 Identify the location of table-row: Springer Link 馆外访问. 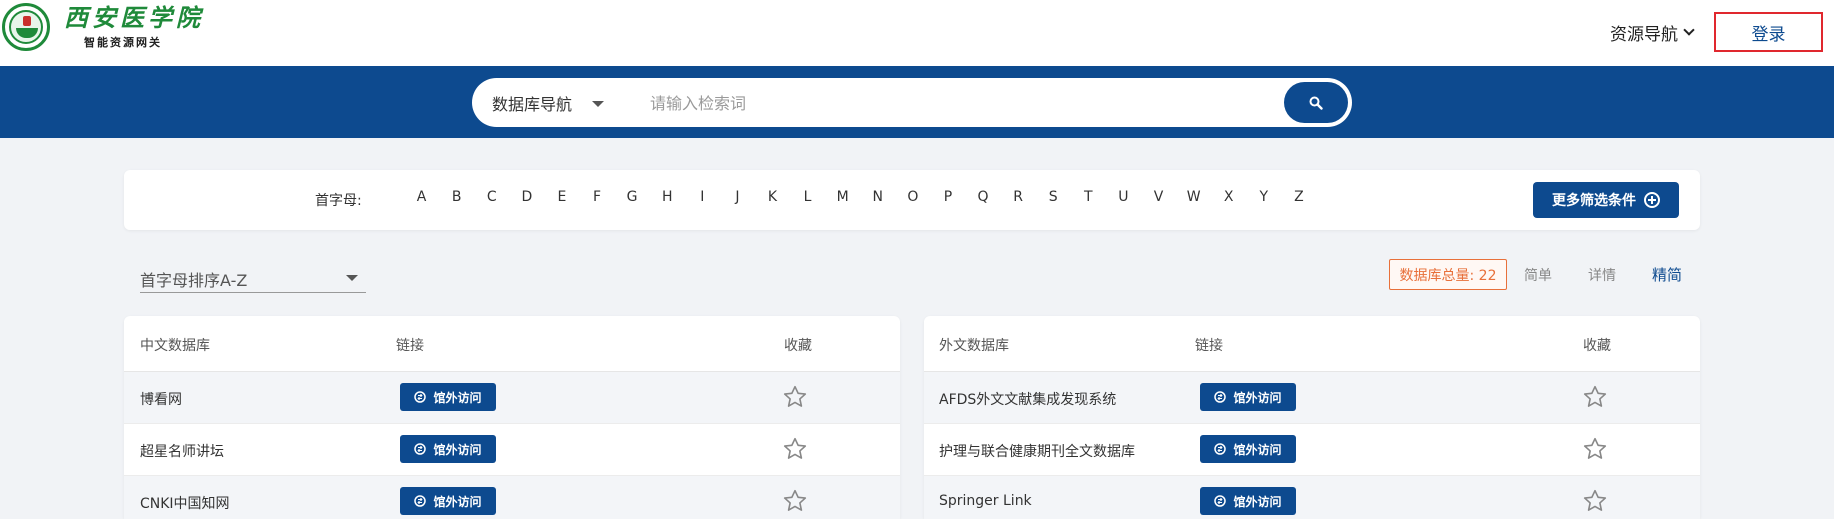
(1312, 497).